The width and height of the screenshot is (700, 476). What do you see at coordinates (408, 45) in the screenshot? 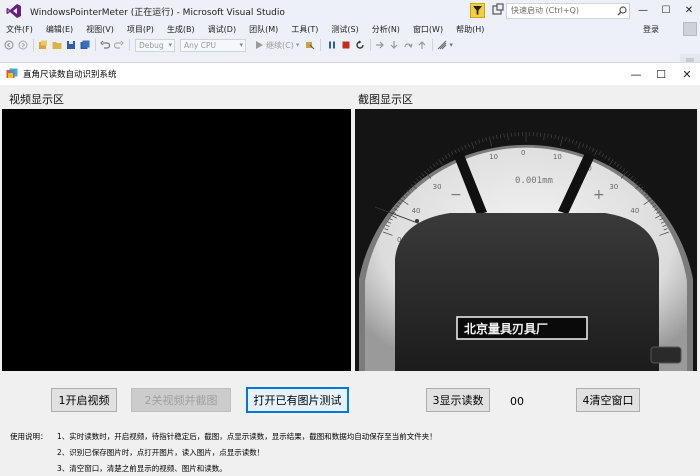
I see `step-over-icon` at bounding box center [408, 45].